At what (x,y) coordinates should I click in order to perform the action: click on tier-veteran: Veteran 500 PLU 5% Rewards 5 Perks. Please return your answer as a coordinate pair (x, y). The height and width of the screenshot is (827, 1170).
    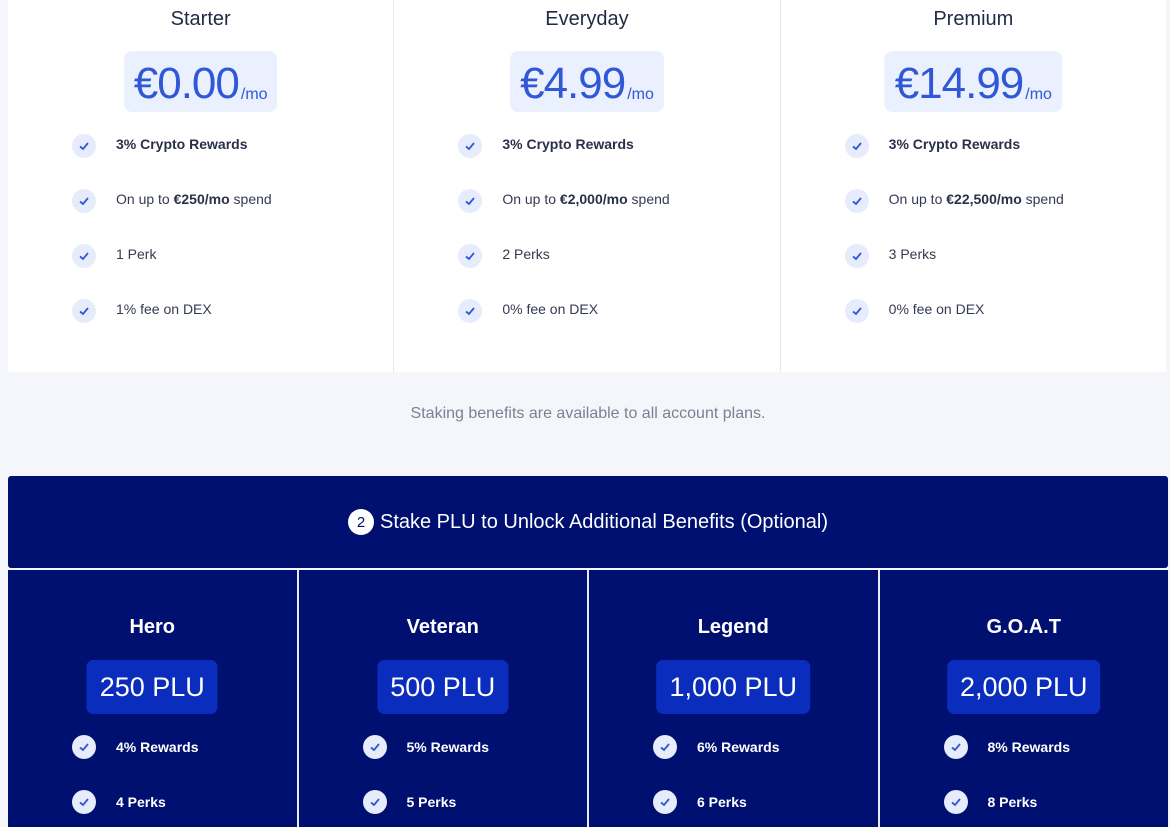
    Looking at the image, I should click on (442, 698).